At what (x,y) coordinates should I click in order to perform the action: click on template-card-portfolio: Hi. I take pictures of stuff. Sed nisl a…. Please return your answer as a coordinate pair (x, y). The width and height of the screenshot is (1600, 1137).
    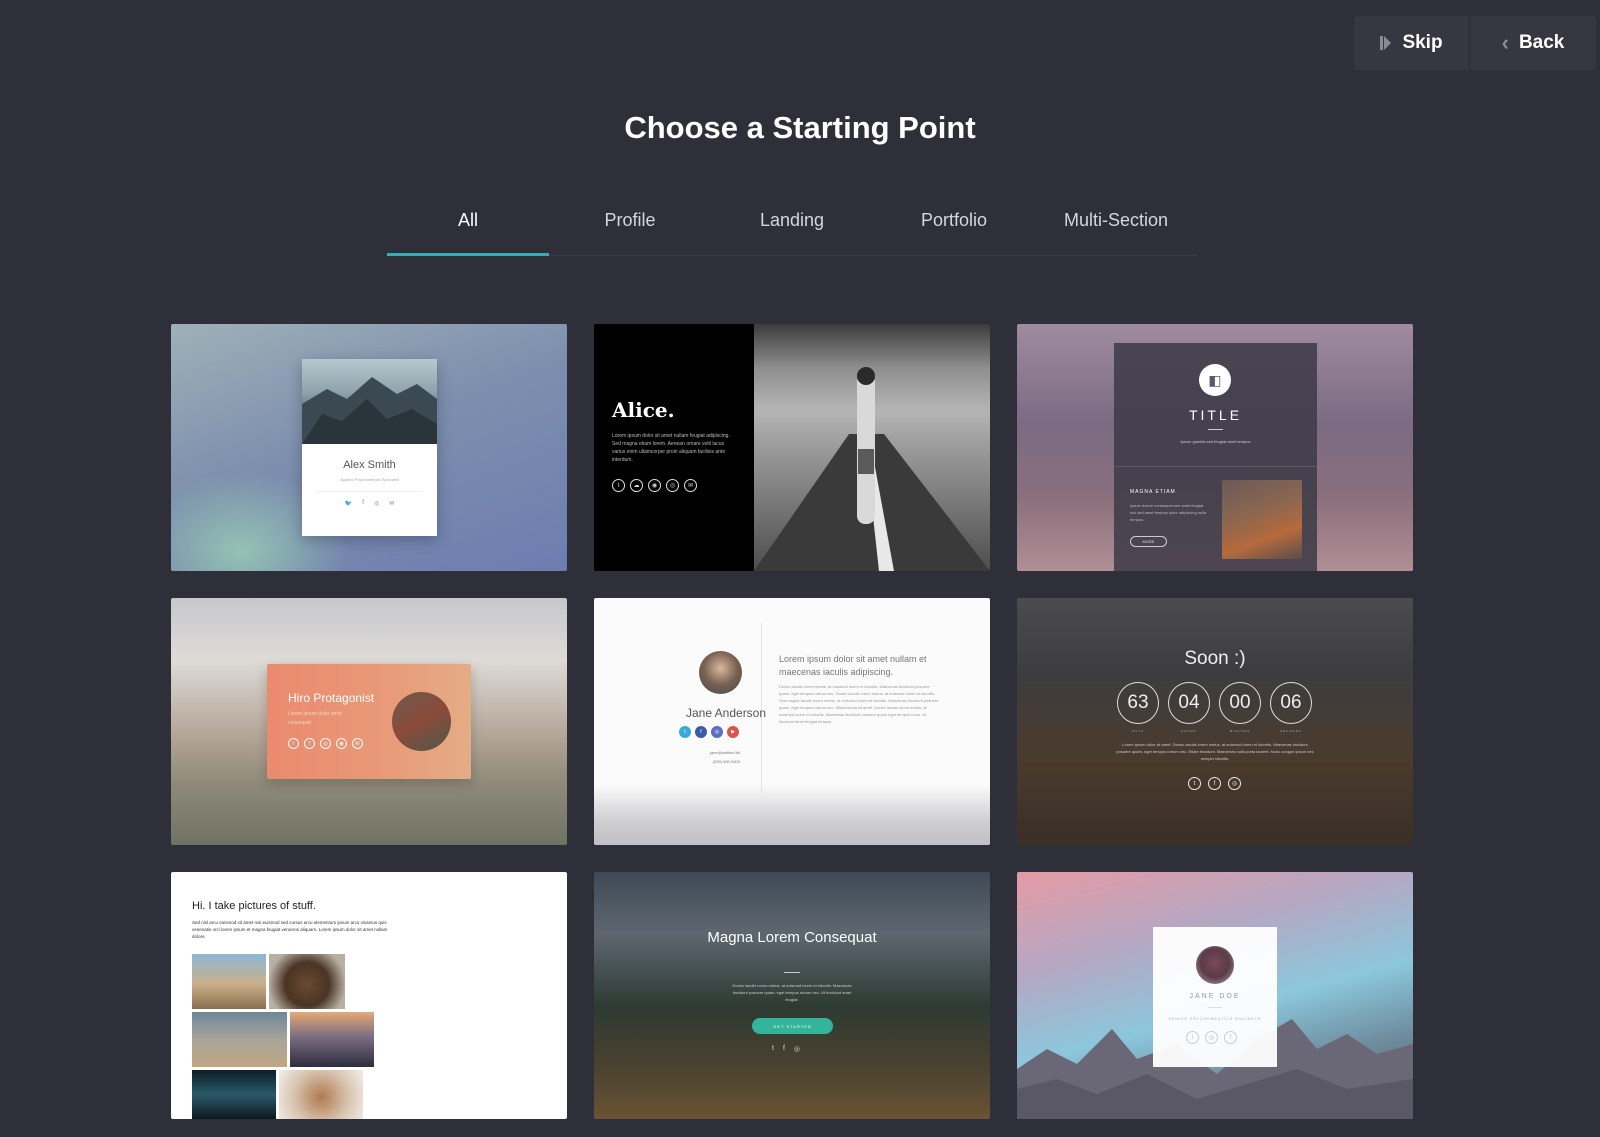
    Looking at the image, I should click on (369, 995).